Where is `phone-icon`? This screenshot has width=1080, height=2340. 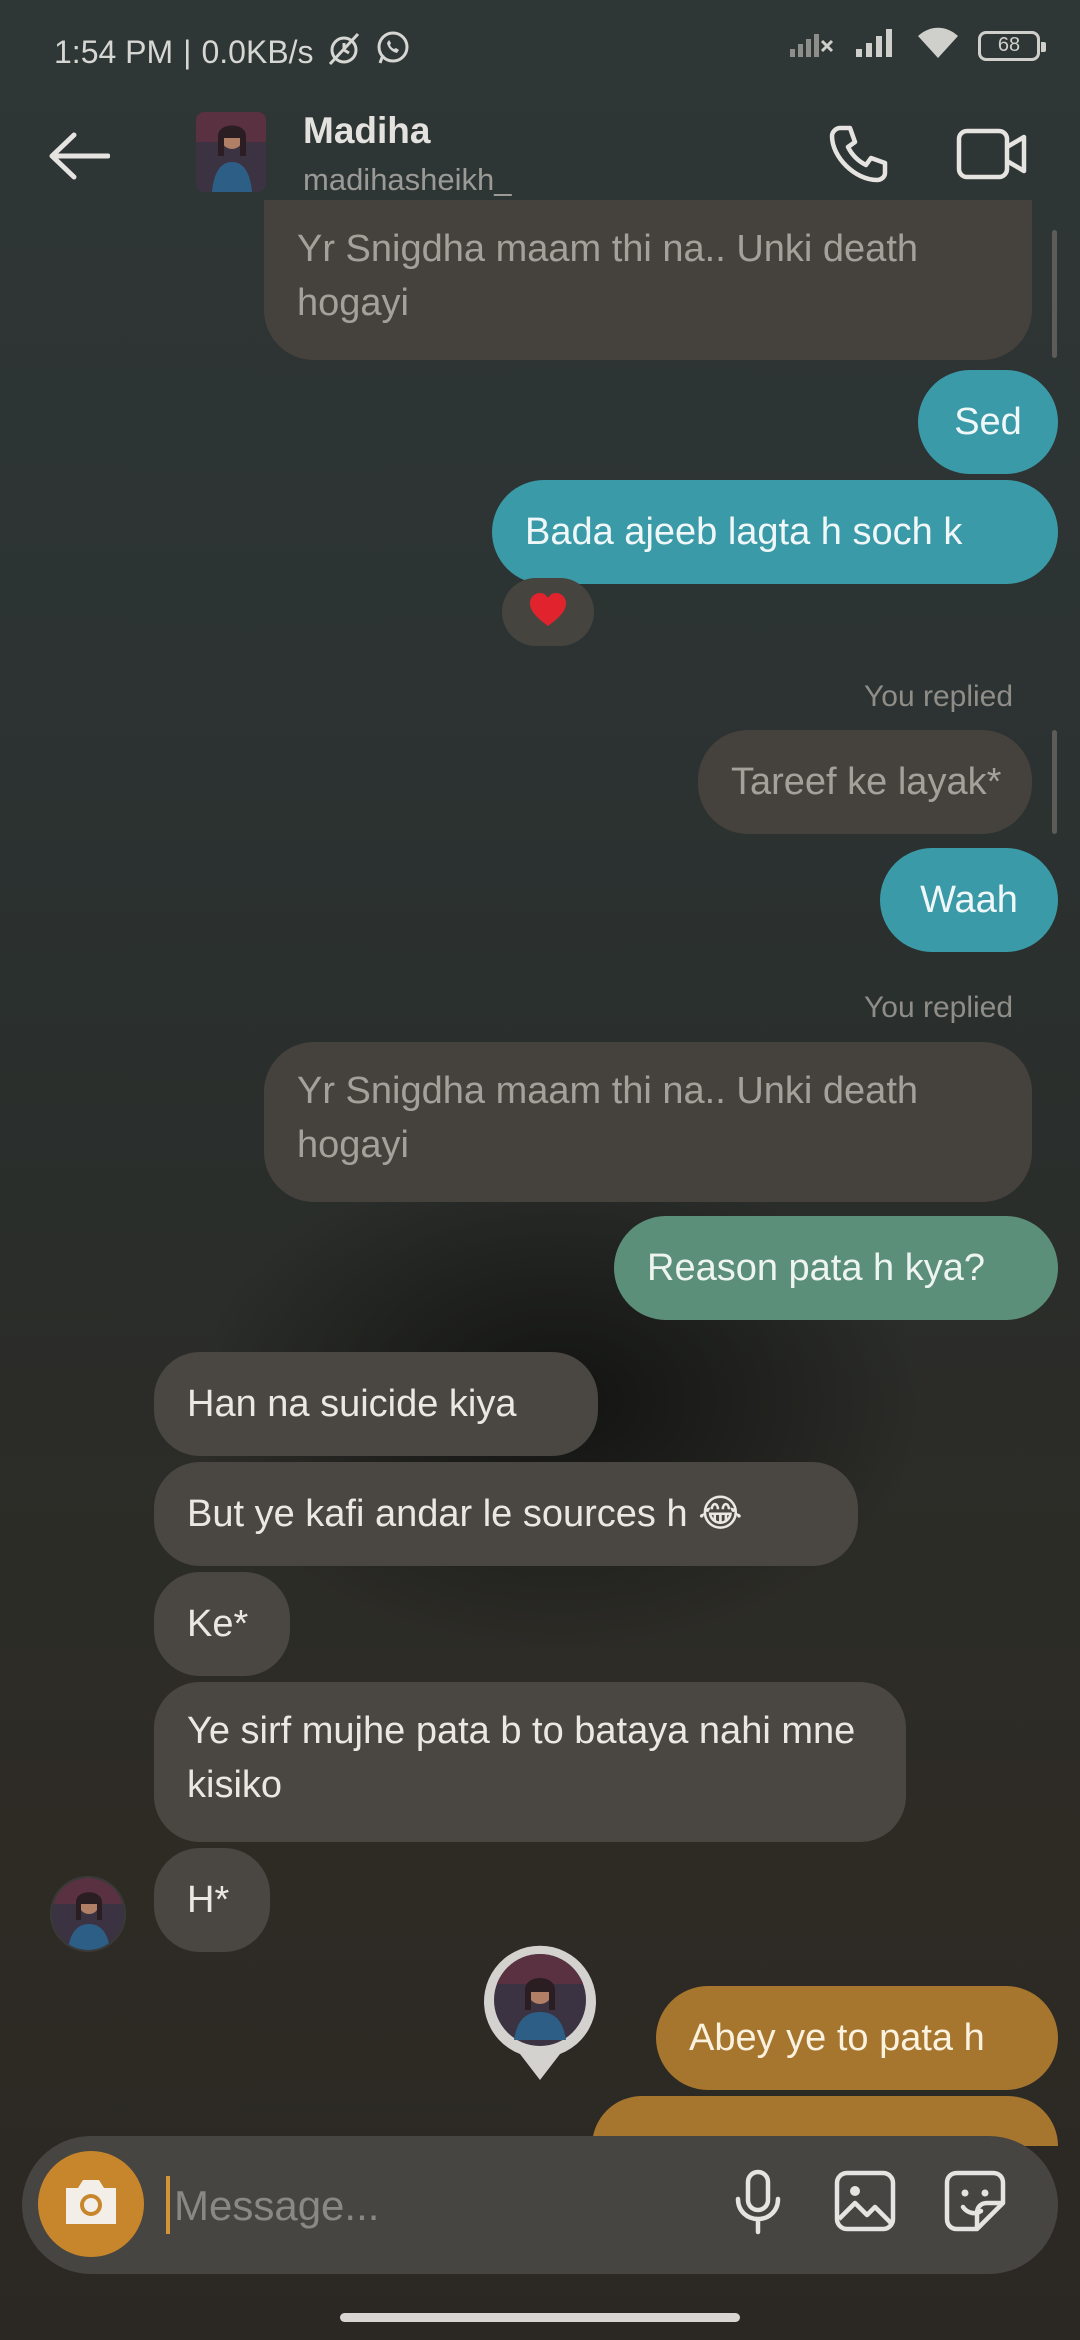
phone-icon is located at coordinates (858, 156).